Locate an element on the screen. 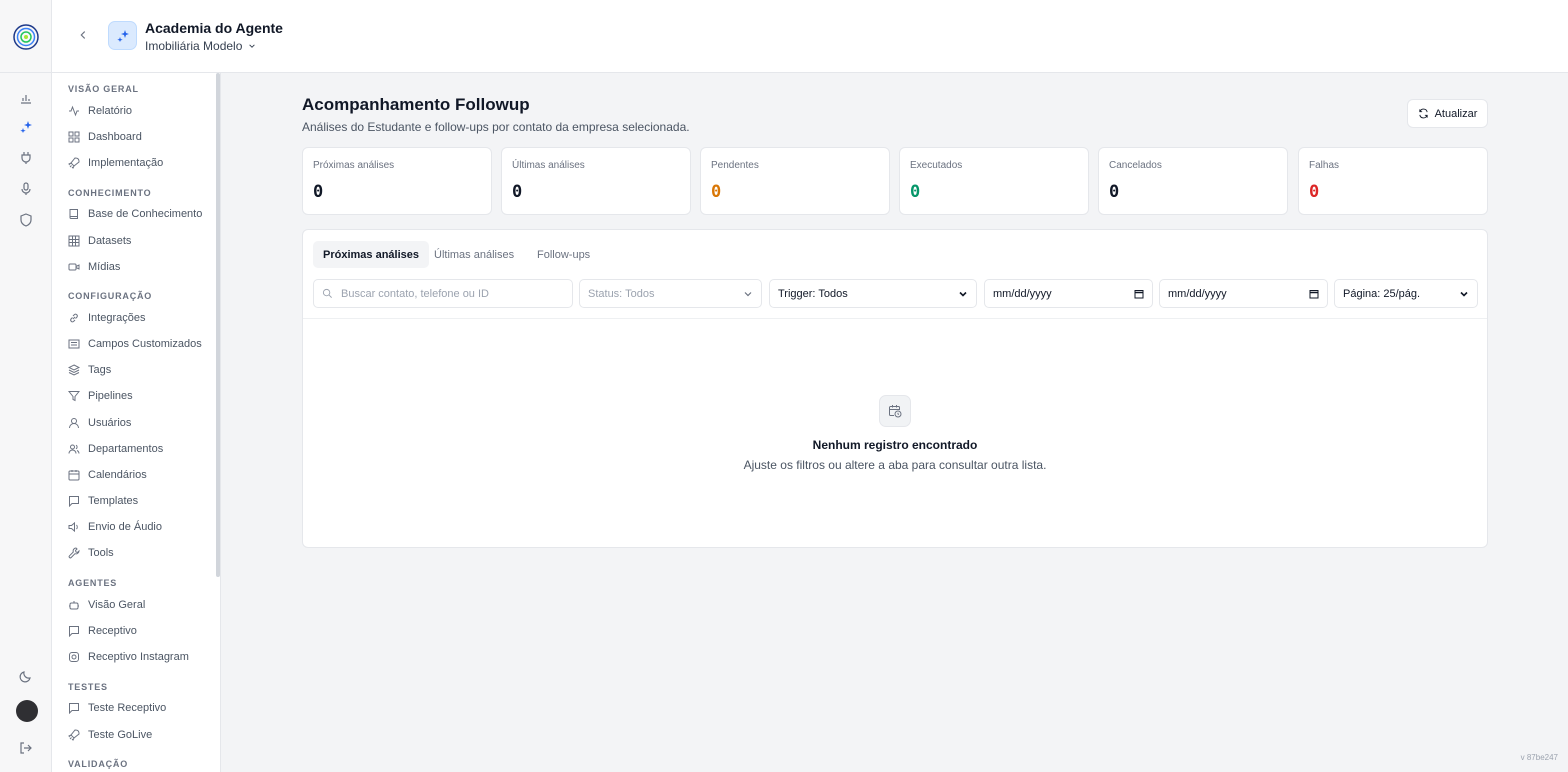 This screenshot has height=772, width=1568. sidebar-item-label: Implementação is located at coordinates (126, 163).